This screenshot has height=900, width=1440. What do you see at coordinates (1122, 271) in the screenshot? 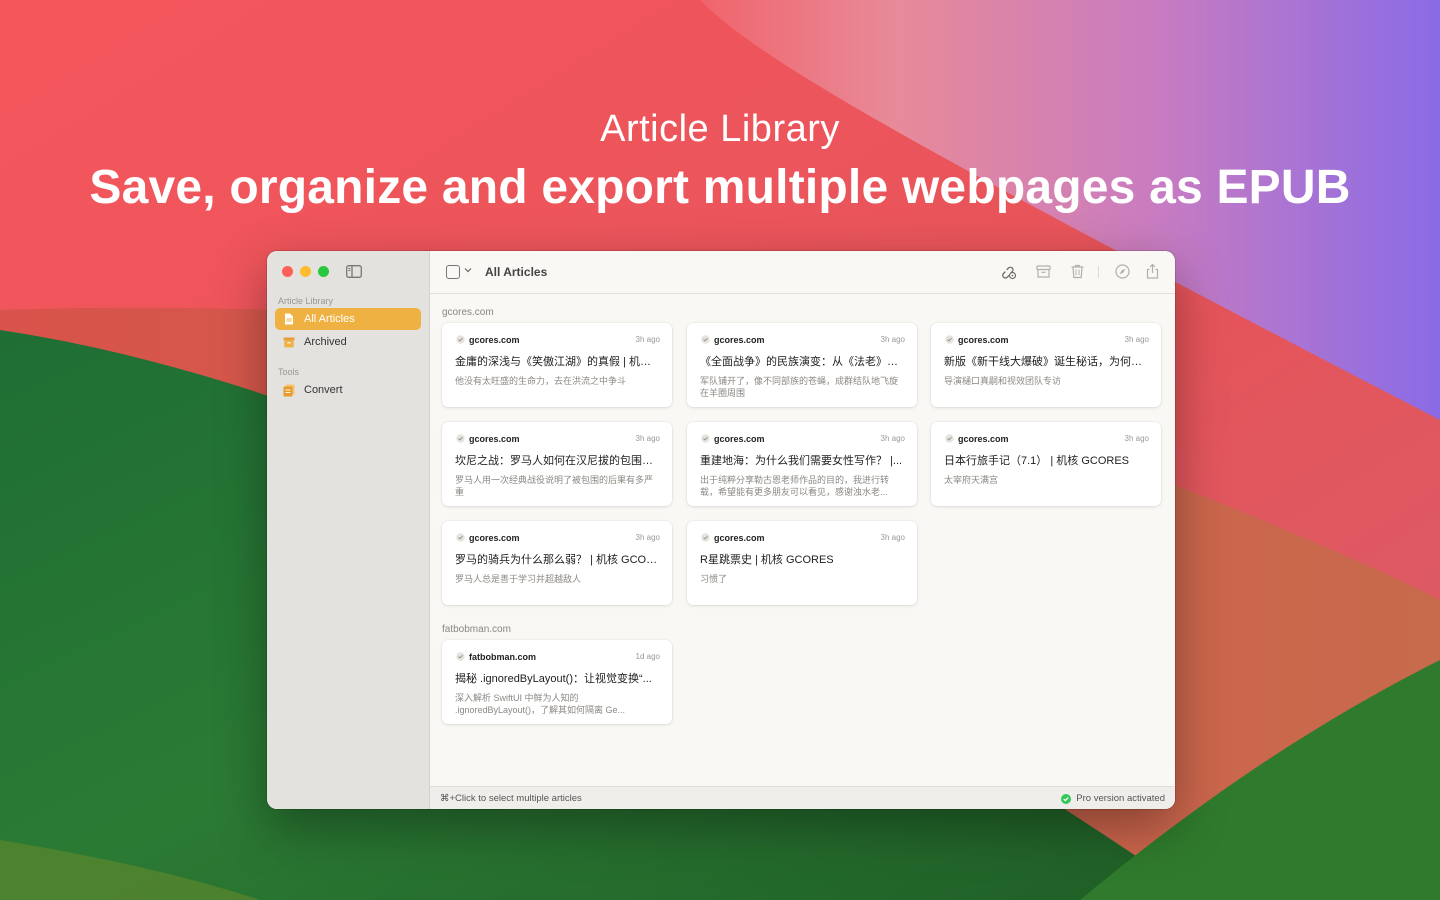
I see `compass-icon` at bounding box center [1122, 271].